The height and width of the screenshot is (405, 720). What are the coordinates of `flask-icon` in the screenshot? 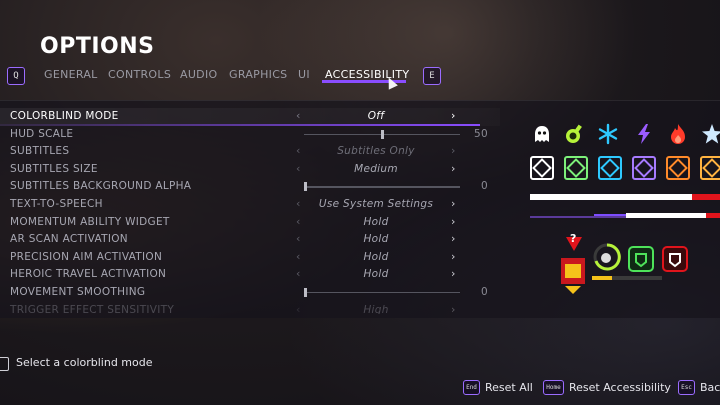 It's located at (574, 134).